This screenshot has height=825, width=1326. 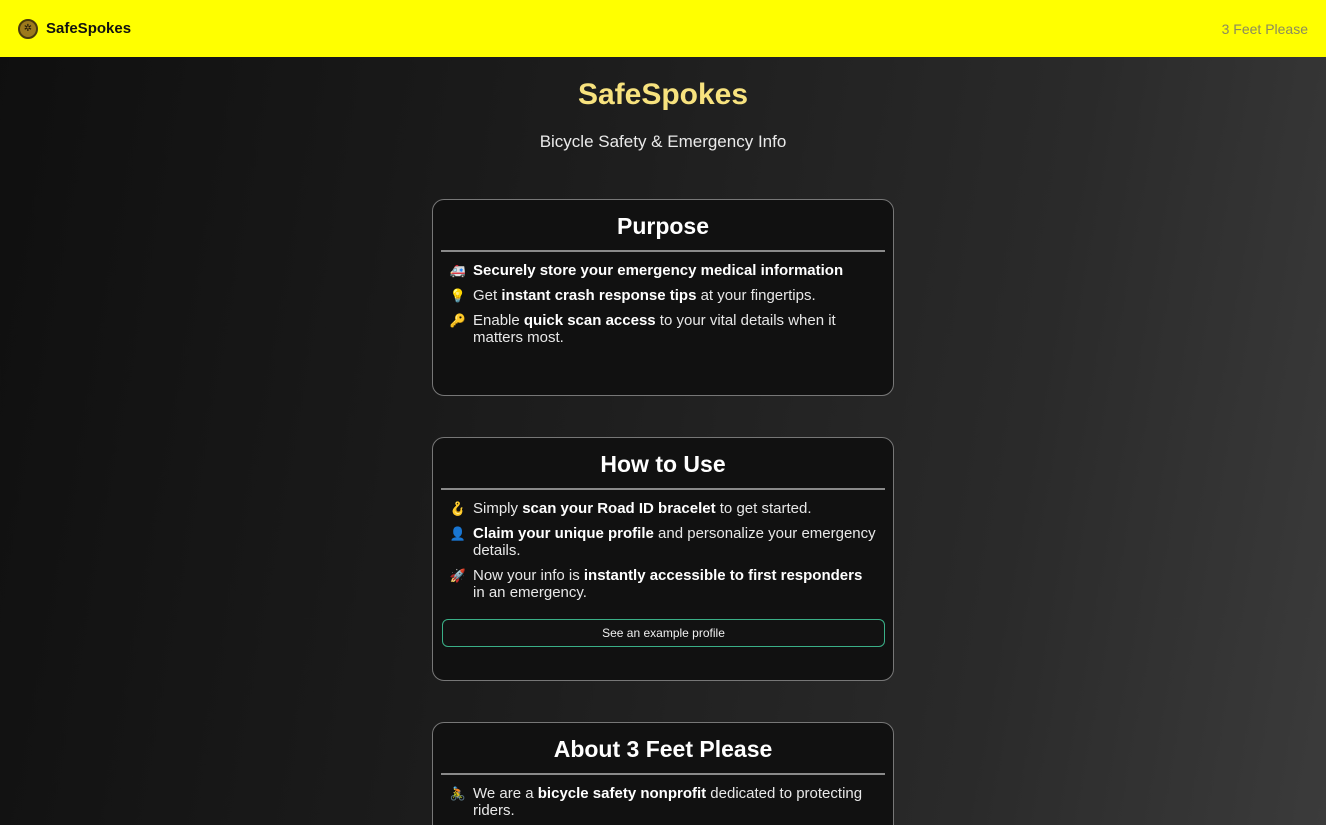 I want to click on page-subtitle: Bicycle Safety & Emergency Info, so click(x=663, y=141).